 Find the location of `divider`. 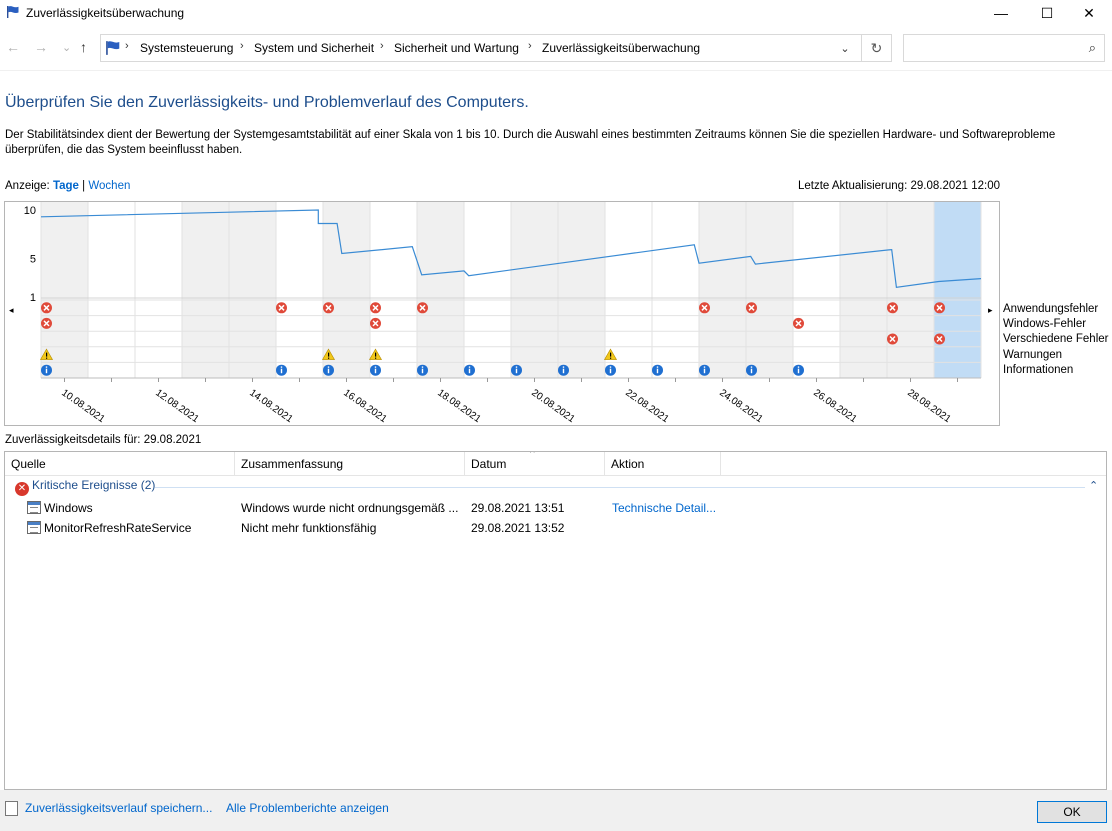

divider is located at coordinates (556, 70).